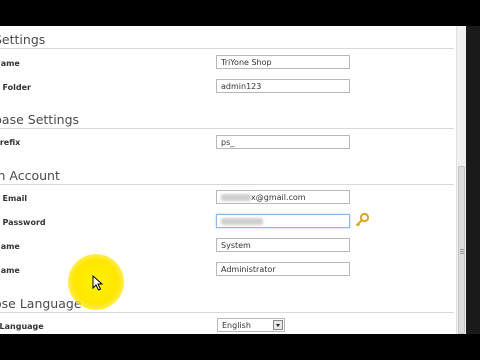 Image resolution: width=480 pixels, height=360 pixels. I want to click on admin-folder-input: admin123, so click(283, 86).